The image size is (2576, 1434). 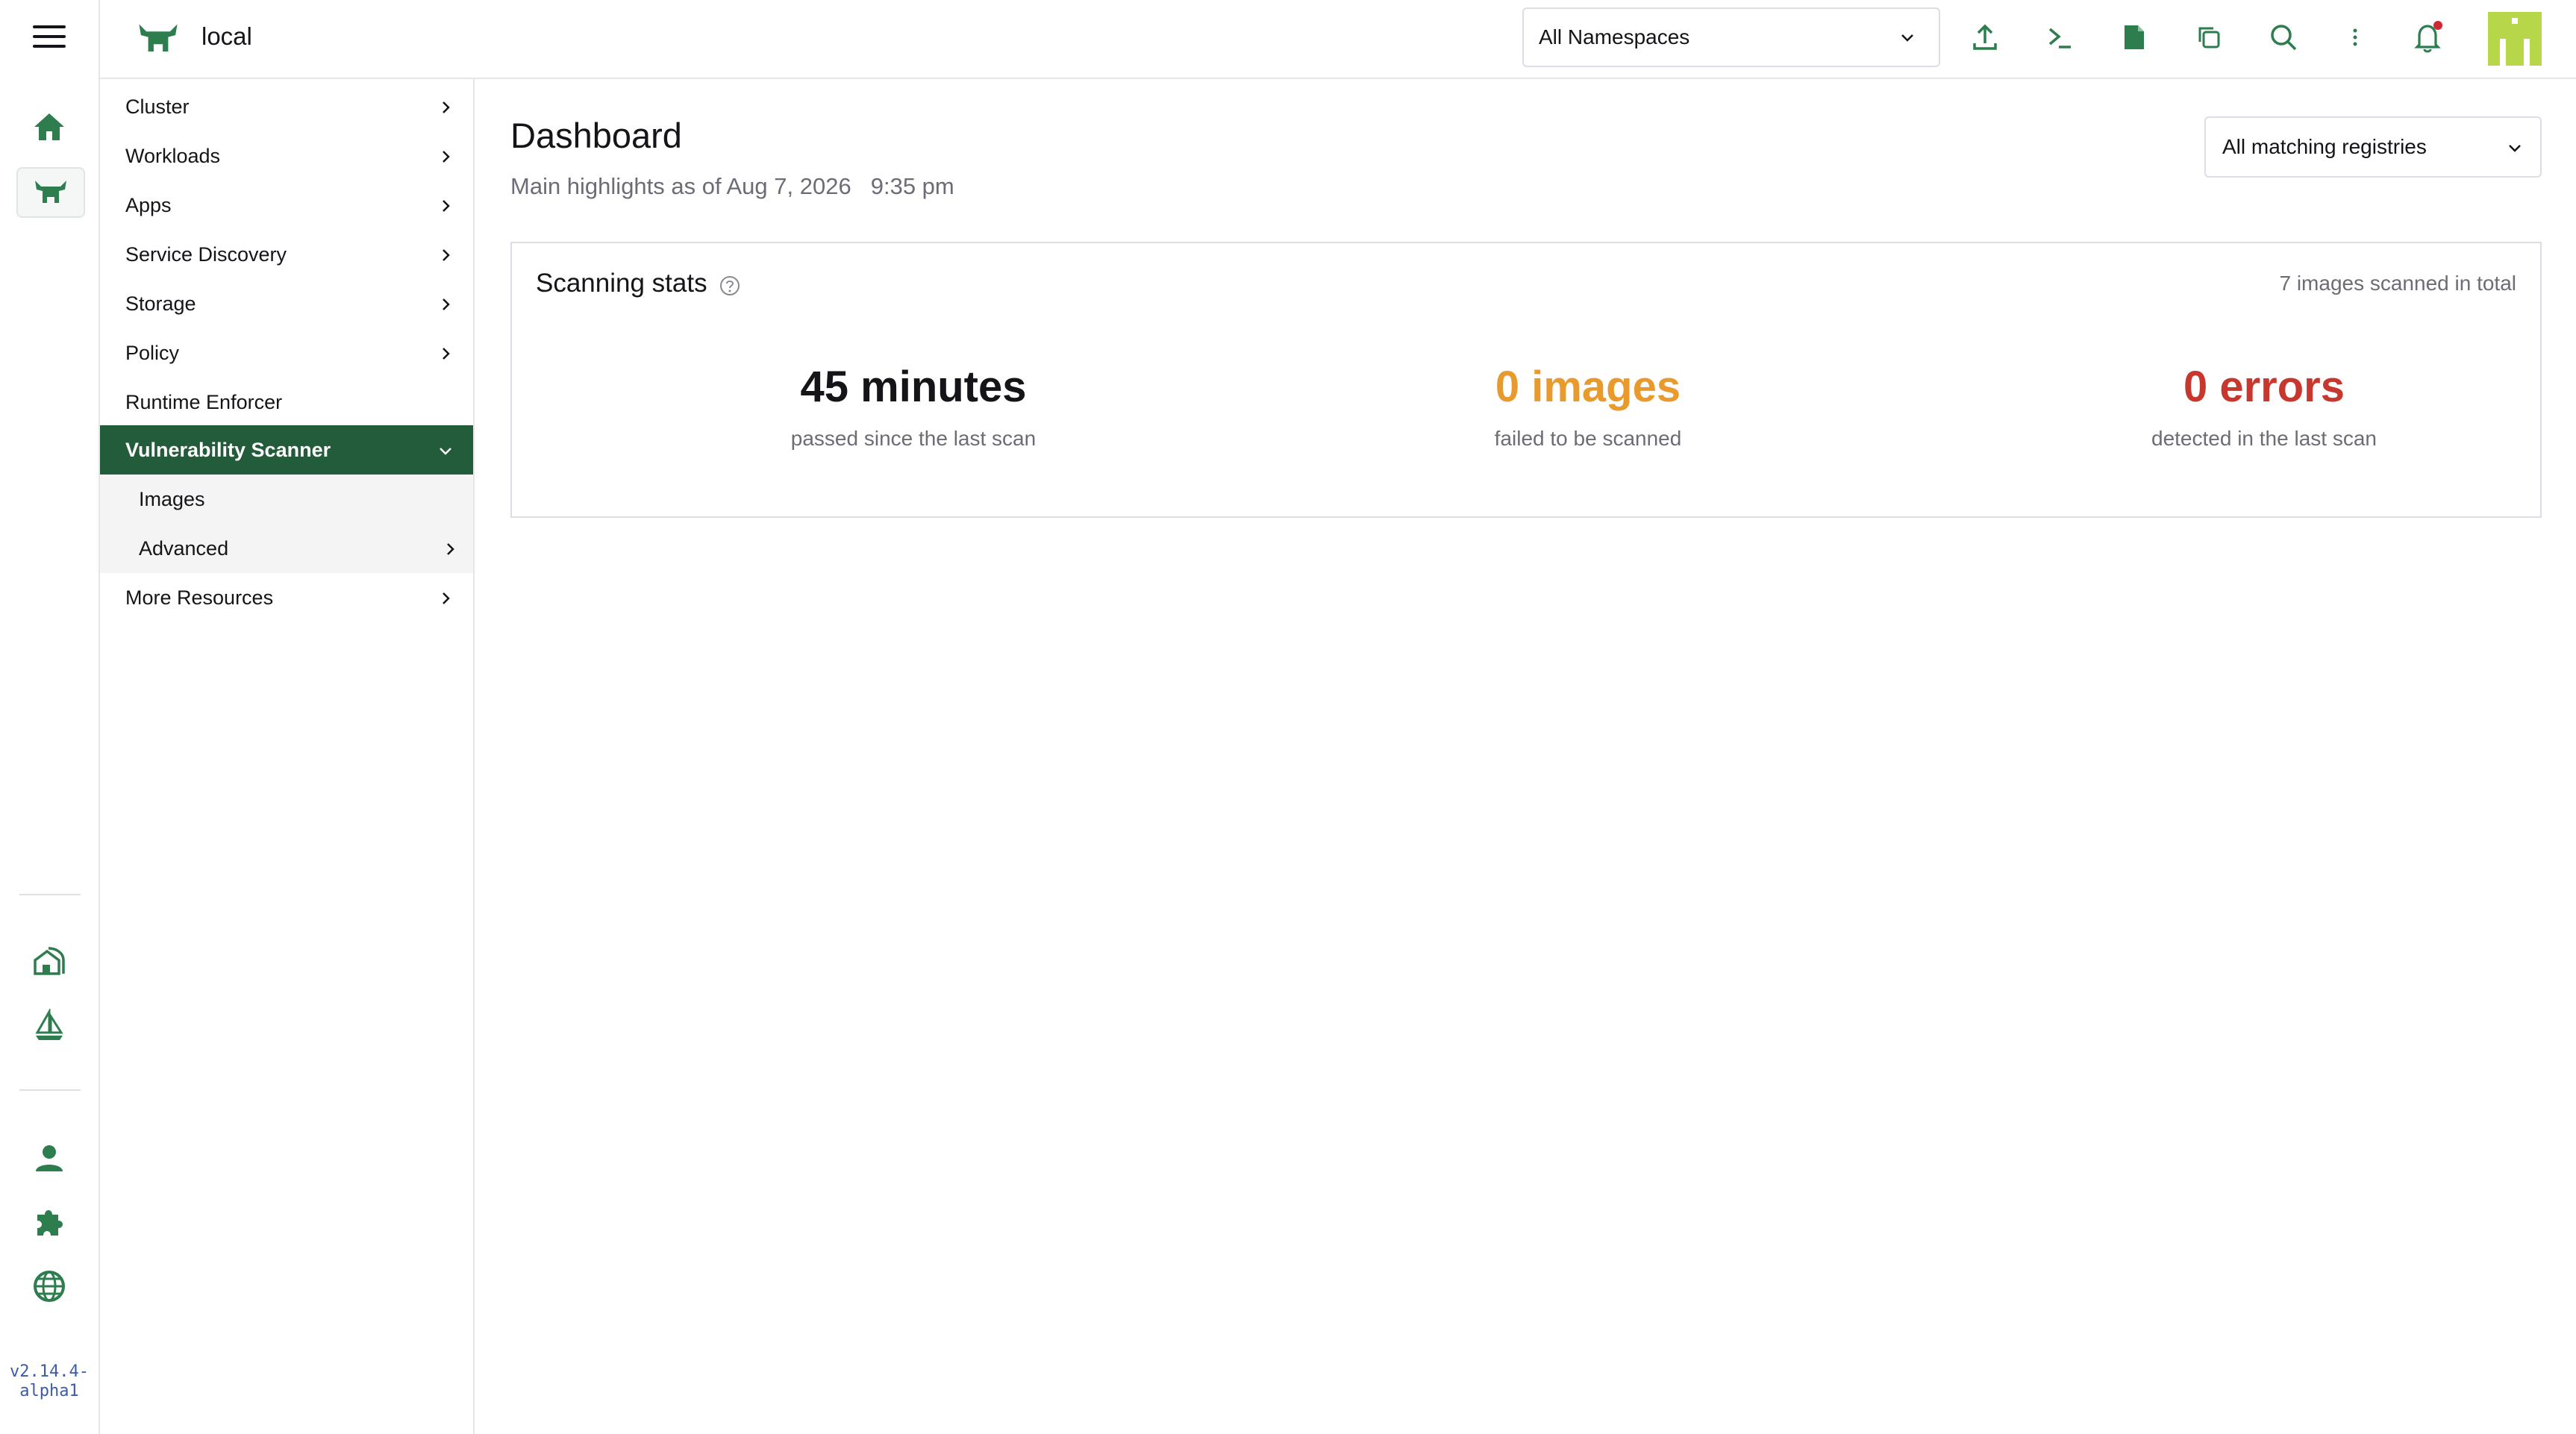 I want to click on nav-item-vulnerability-scanner: Vulnerability Scanner, so click(x=286, y=450).